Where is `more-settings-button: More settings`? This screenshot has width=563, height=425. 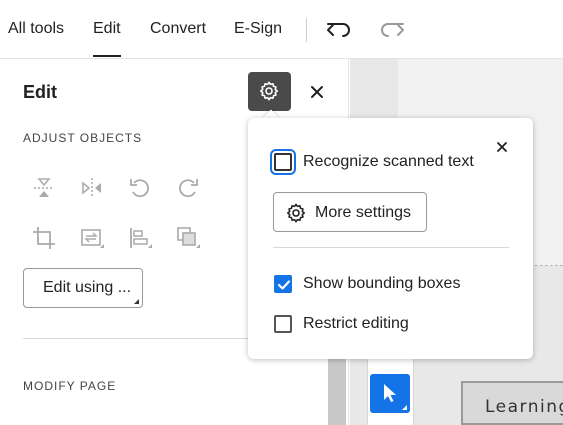 more-settings-button: More settings is located at coordinates (350, 212).